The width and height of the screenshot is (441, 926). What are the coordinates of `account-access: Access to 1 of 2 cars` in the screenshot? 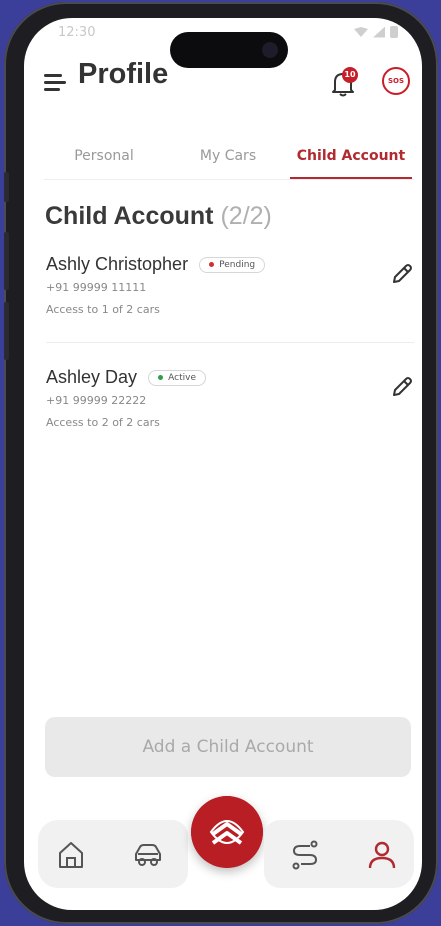 It's located at (103, 309).